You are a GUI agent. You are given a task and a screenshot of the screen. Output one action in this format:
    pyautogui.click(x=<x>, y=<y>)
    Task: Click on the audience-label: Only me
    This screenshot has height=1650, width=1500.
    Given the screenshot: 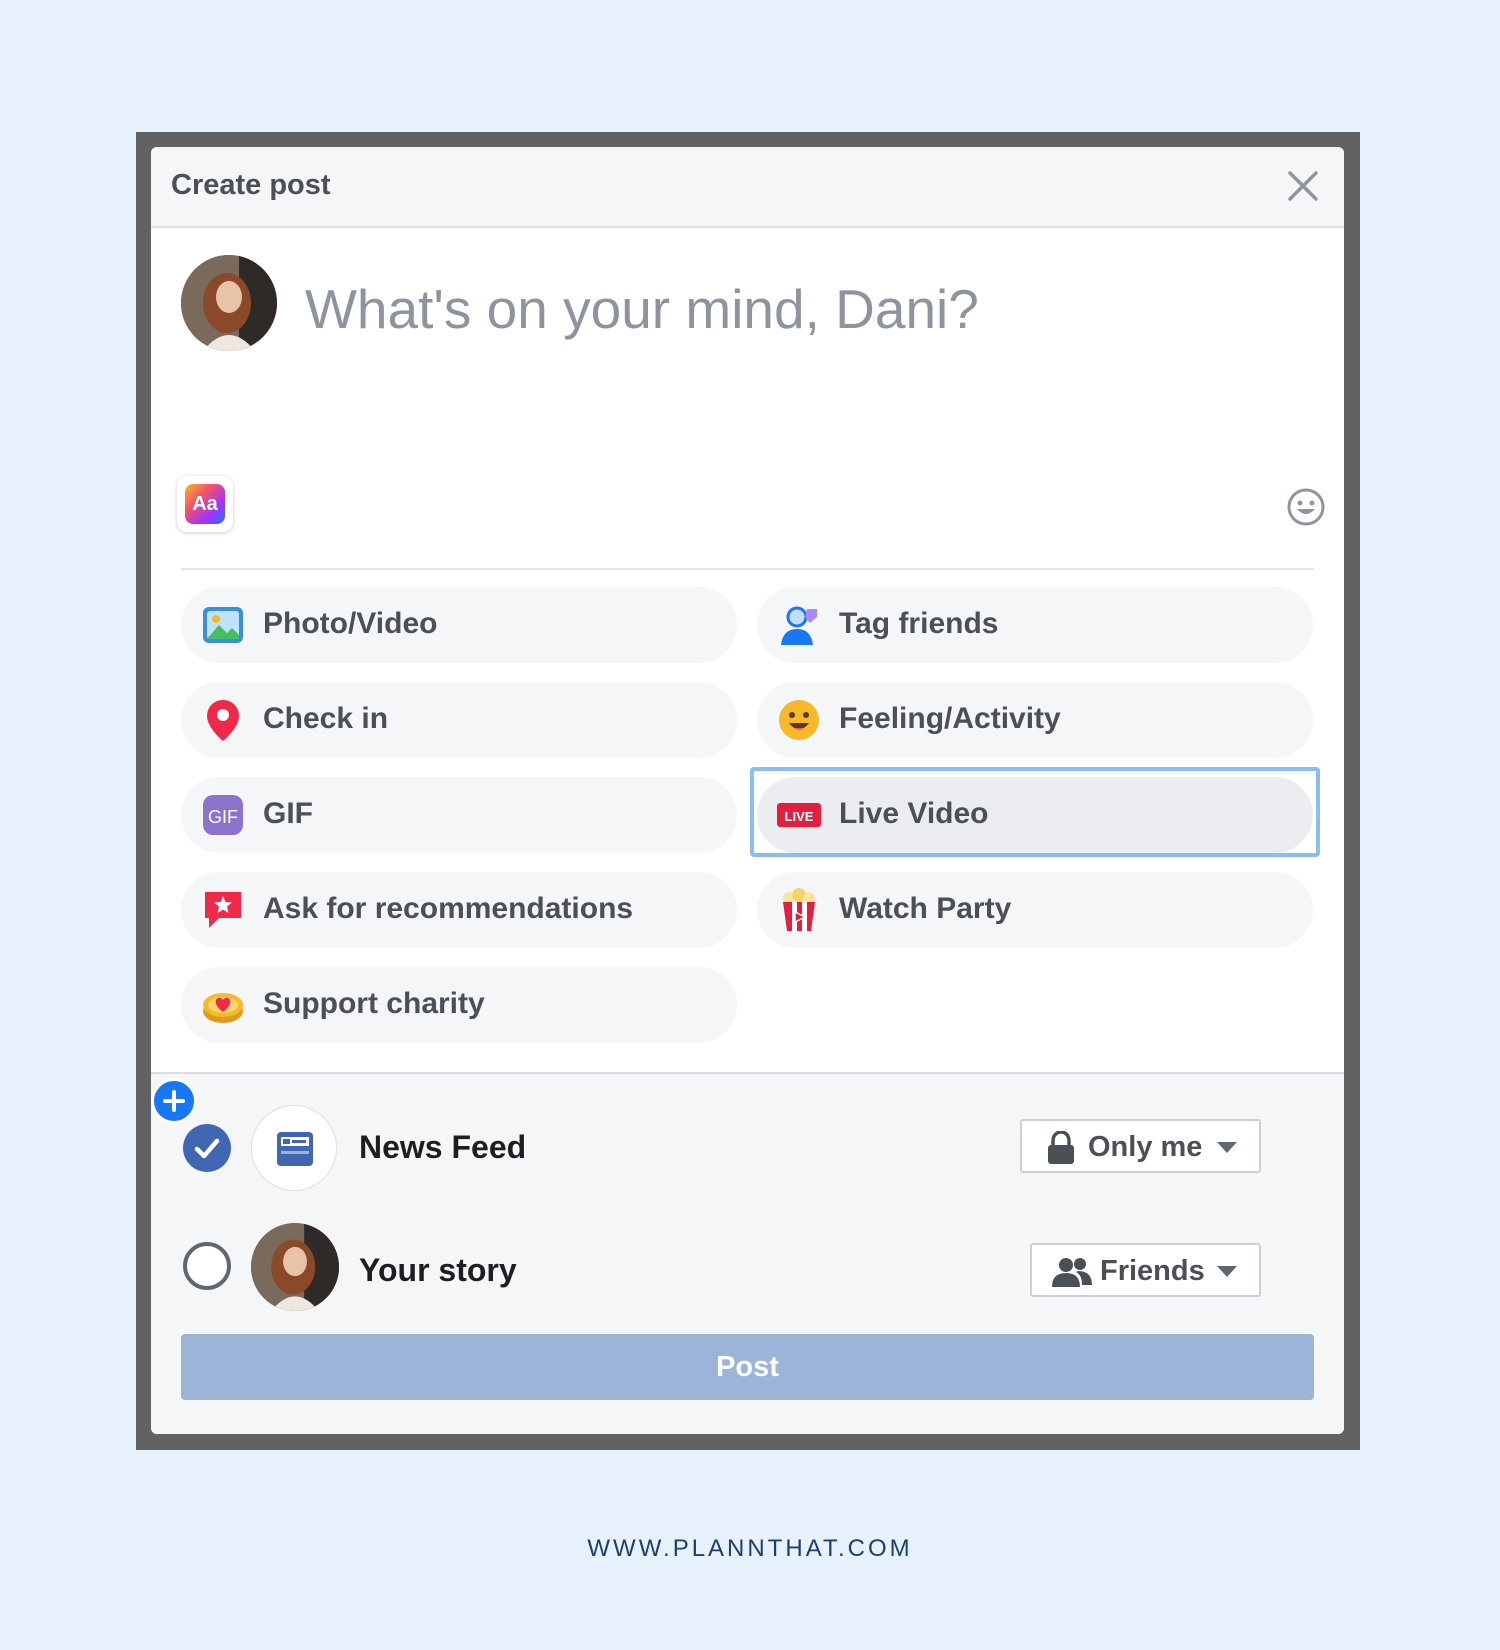 What is the action you would take?
    pyautogui.click(x=1145, y=1147)
    